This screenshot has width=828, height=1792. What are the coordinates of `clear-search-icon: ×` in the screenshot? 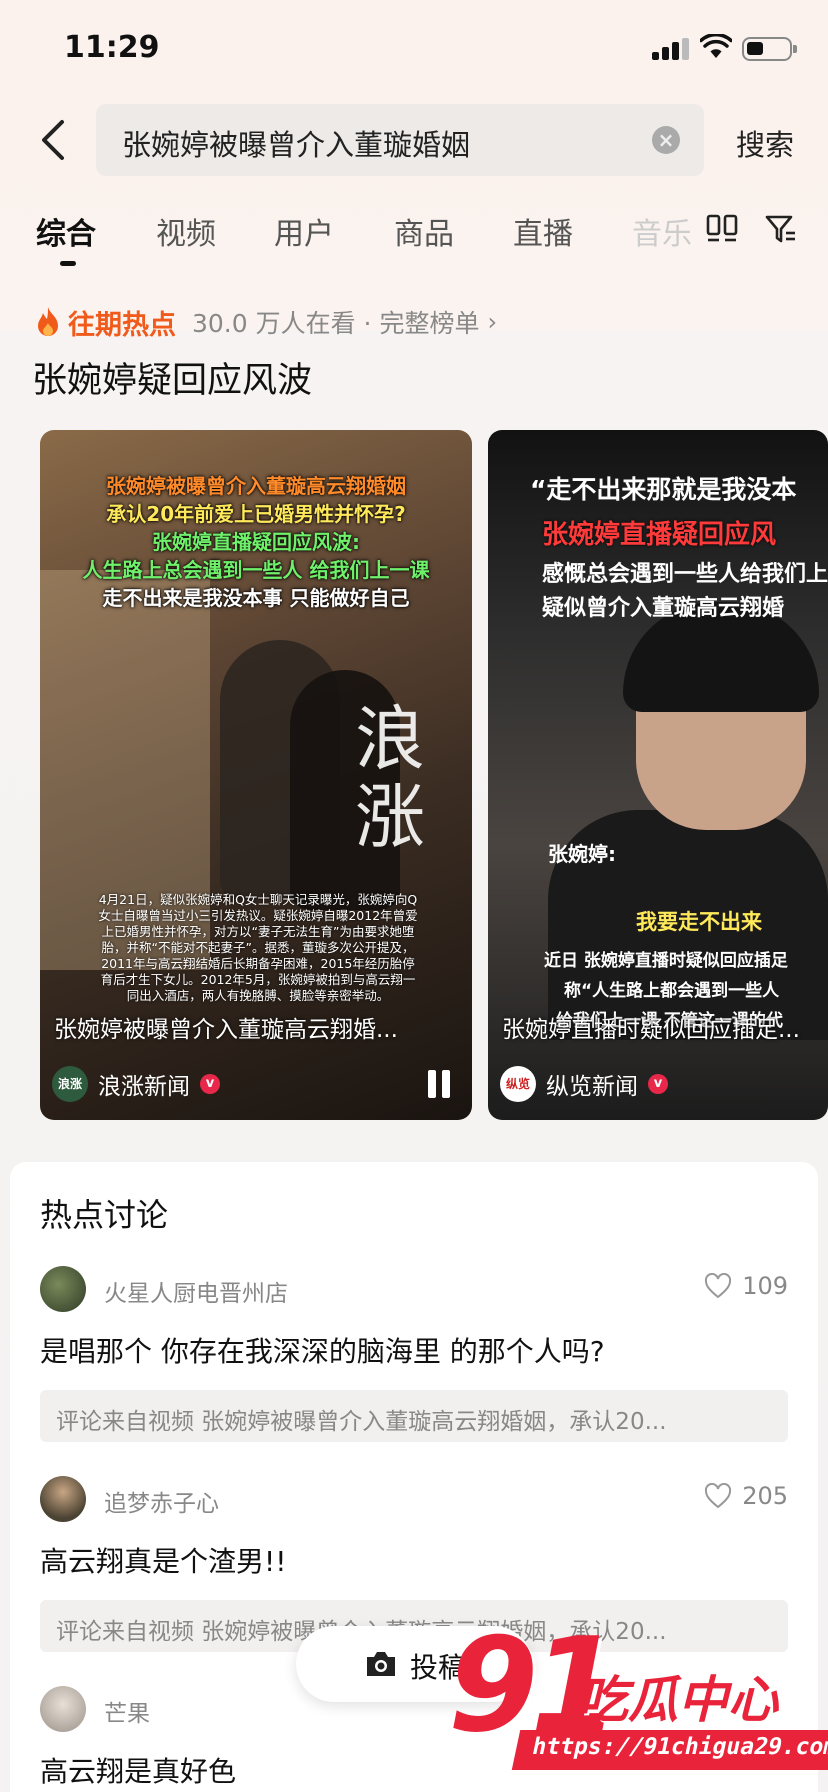 It's located at (666, 140).